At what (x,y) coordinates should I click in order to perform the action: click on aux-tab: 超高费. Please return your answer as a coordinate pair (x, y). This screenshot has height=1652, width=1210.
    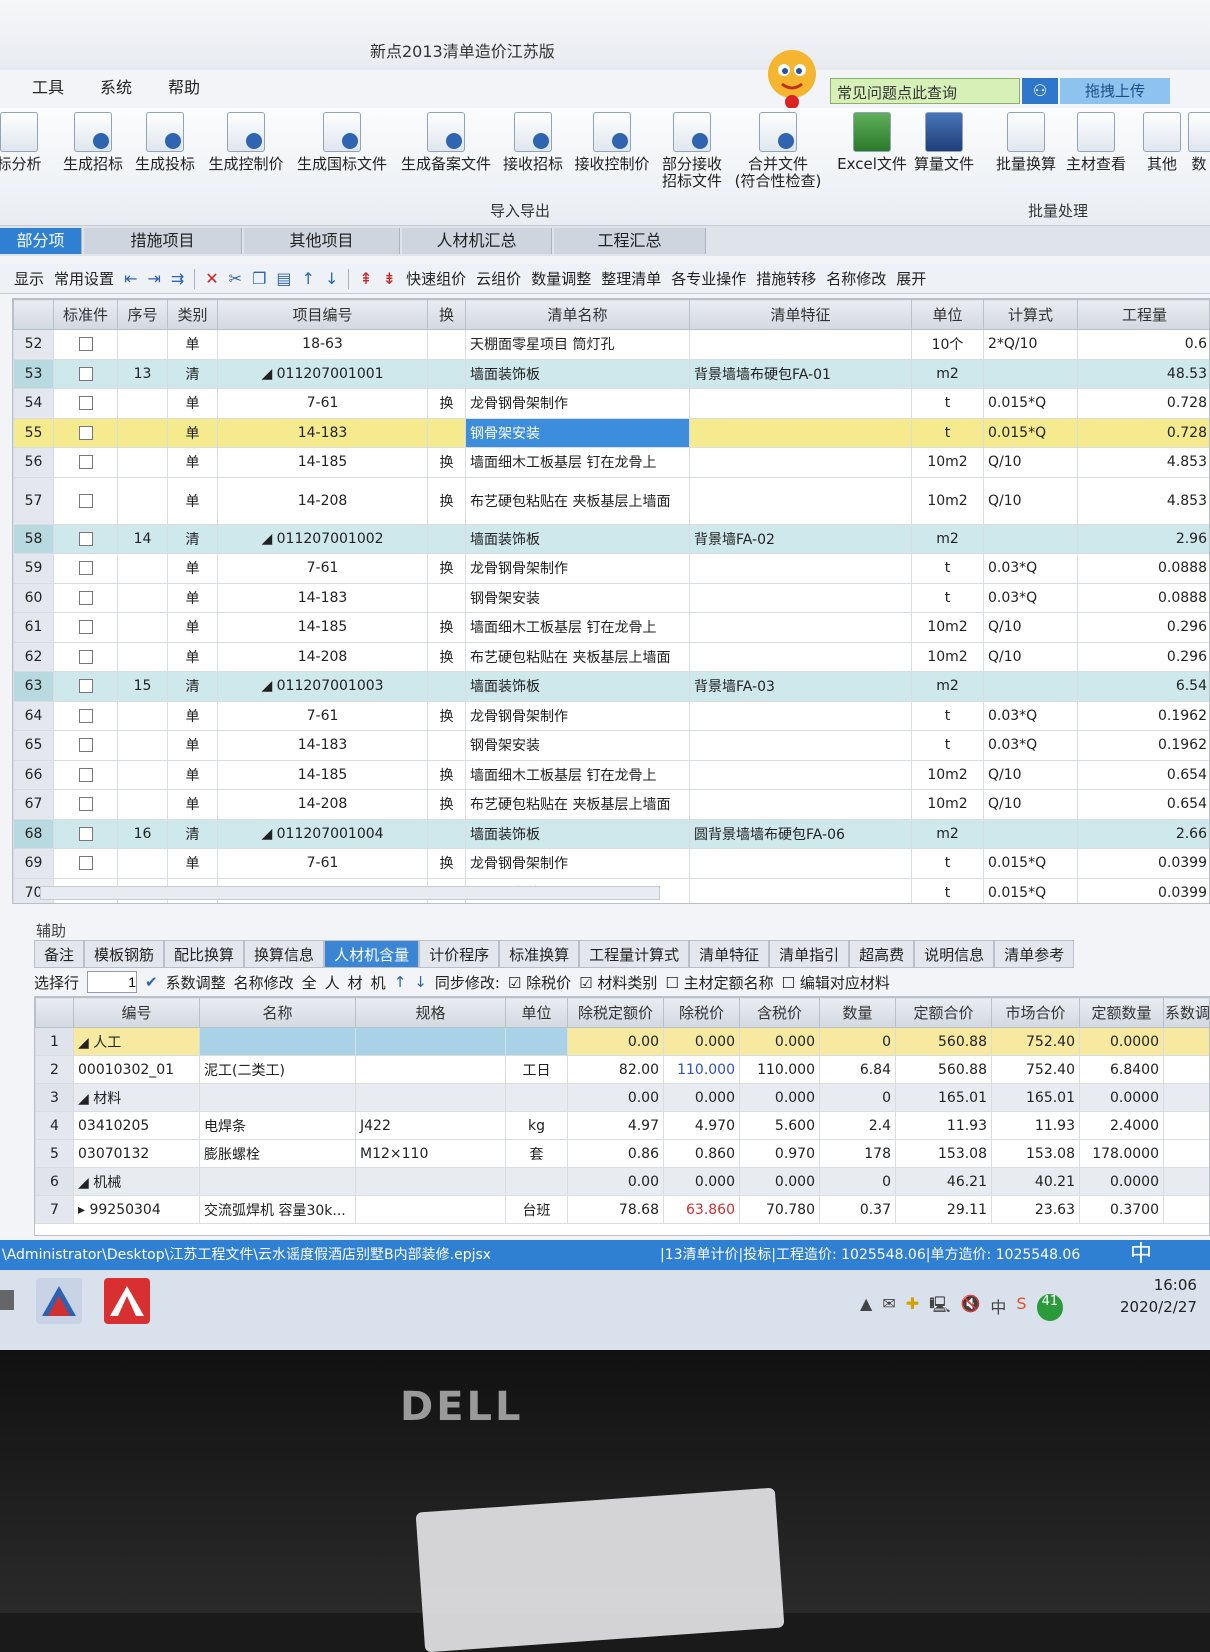
    Looking at the image, I should click on (881, 954).